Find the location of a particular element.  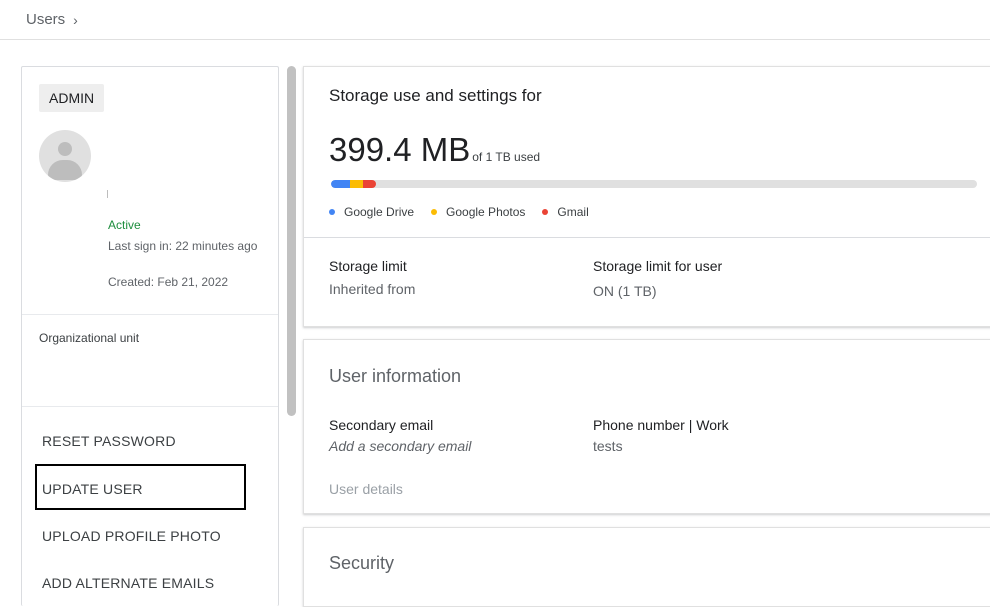

storage-legend: Google Drive Google Photos Gmail is located at coordinates (467, 212).